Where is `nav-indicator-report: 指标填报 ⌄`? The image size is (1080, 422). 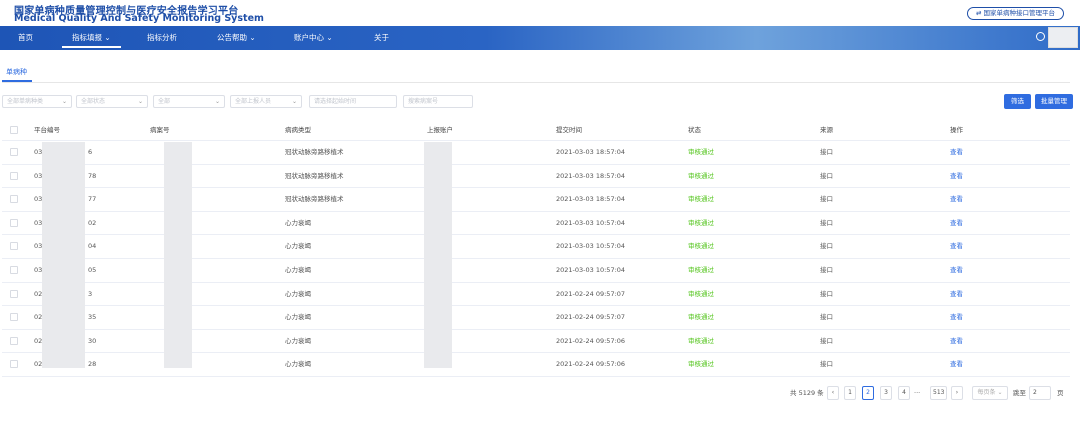 nav-indicator-report: 指标填报 ⌄ is located at coordinates (91, 38).